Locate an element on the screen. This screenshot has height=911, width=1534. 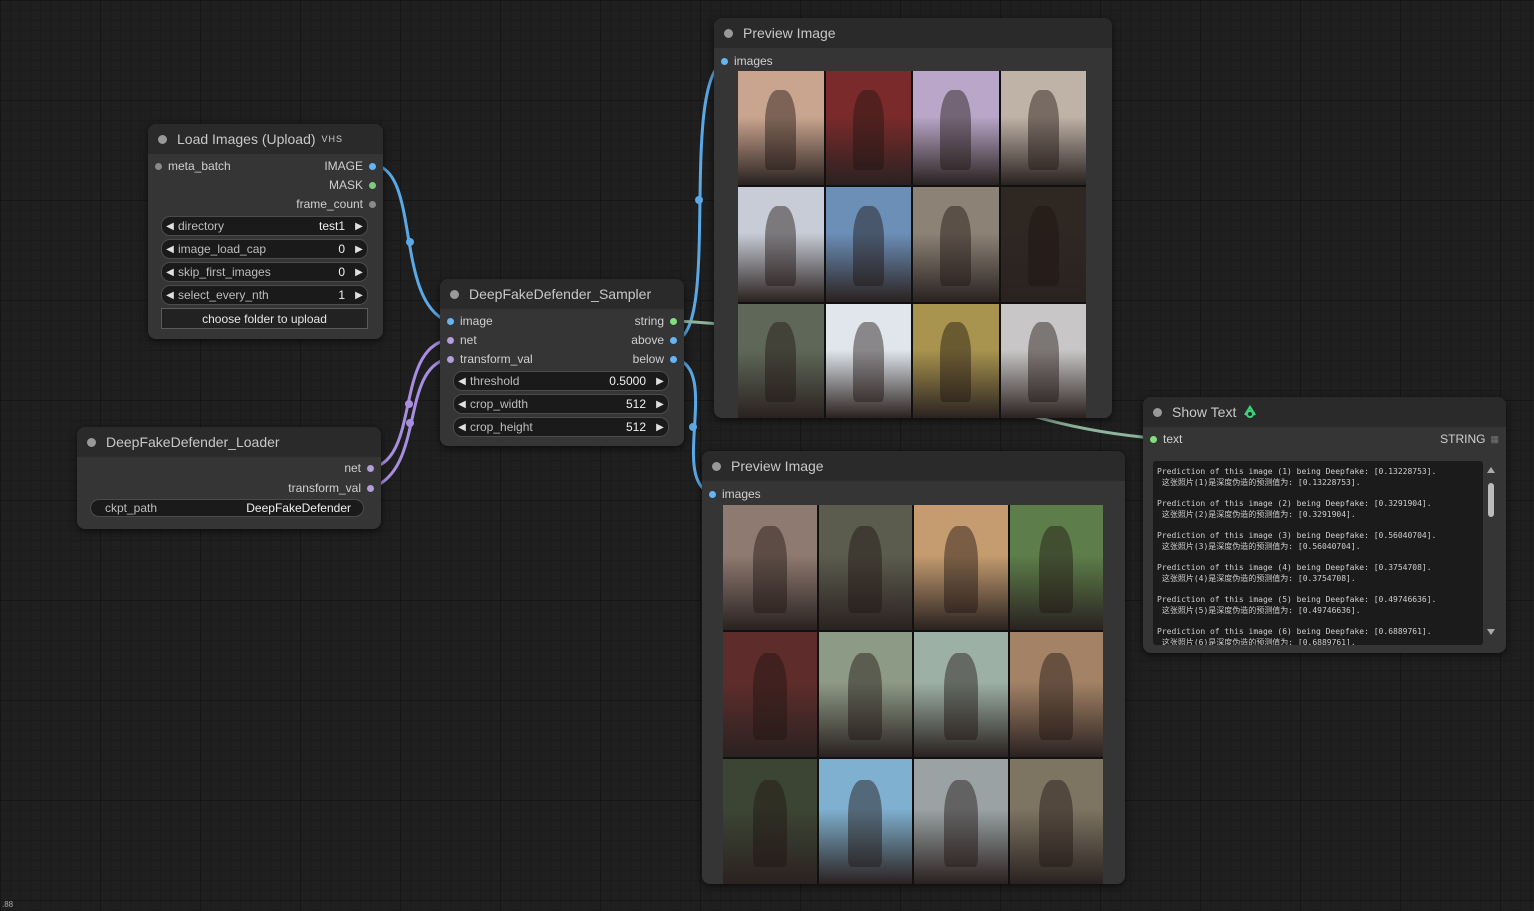
preview-image-node-top: Preview Image images is located at coordinates (913, 218).